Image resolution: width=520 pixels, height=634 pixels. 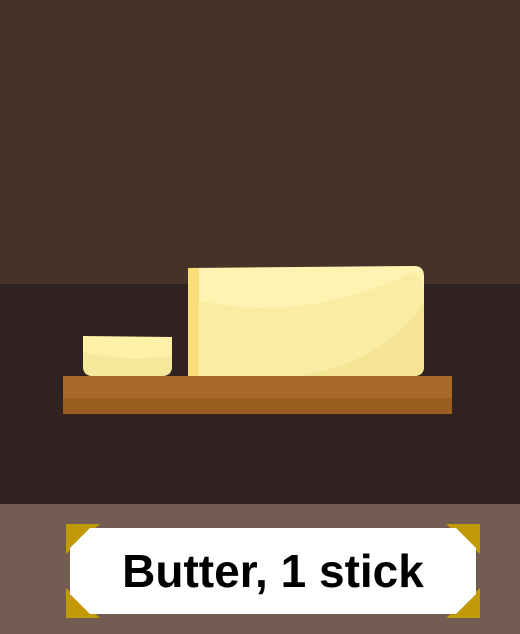 What do you see at coordinates (306, 321) in the screenshot?
I see `butter-stick-icon` at bounding box center [306, 321].